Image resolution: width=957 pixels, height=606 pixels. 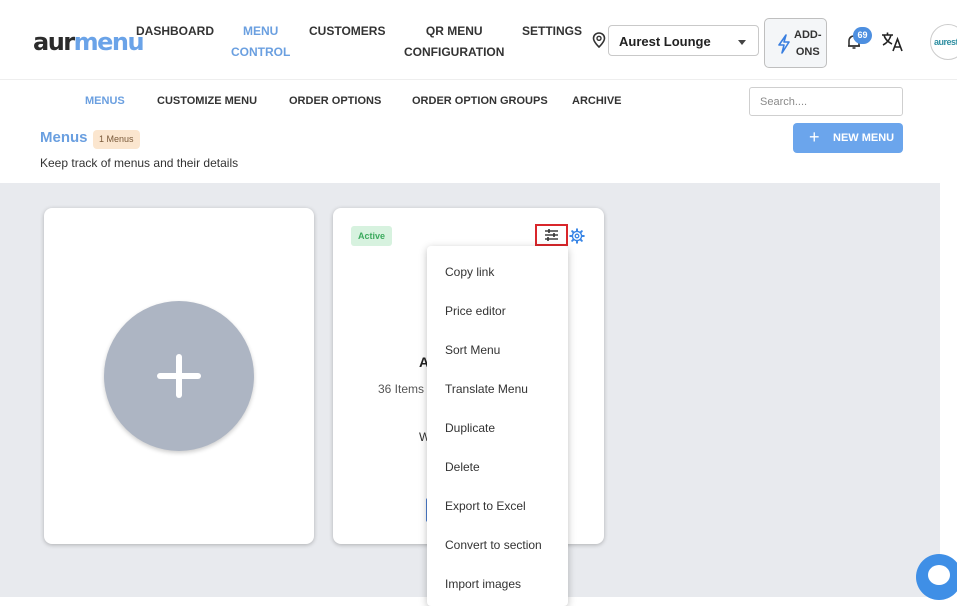 What do you see at coordinates (665, 41) in the screenshot?
I see `location-select-value: Aurest Lounge` at bounding box center [665, 41].